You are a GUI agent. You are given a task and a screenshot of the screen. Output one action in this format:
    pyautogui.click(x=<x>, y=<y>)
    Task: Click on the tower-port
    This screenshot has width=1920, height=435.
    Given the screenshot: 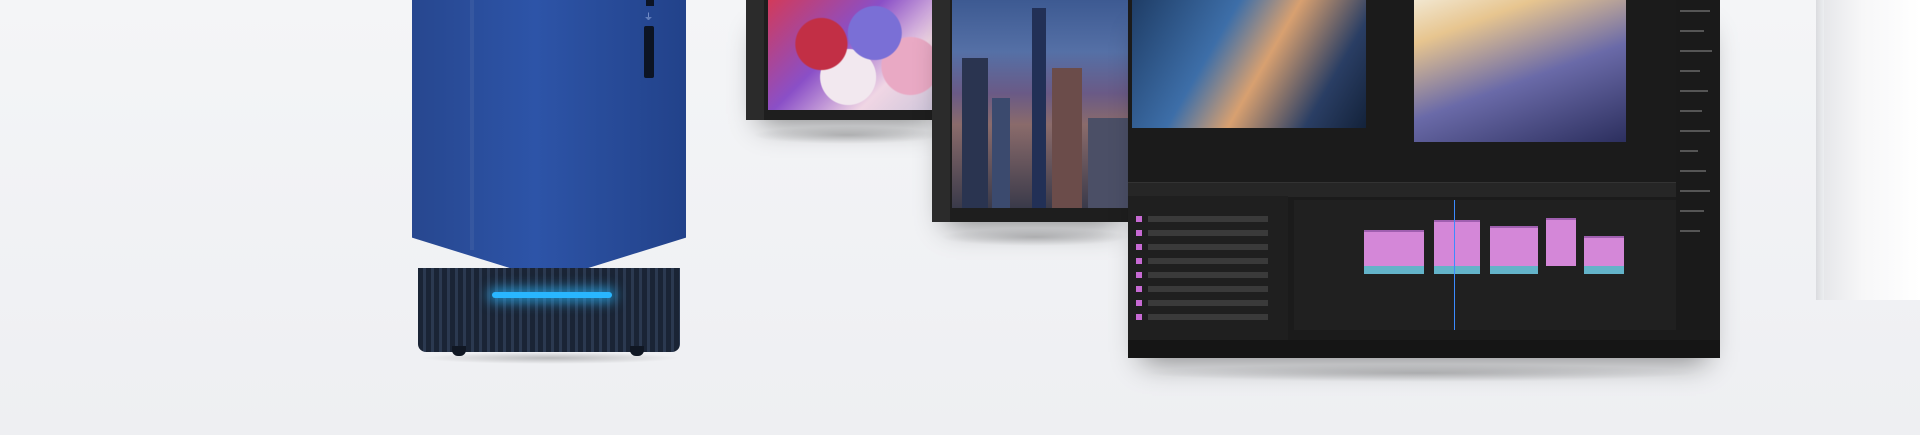 What is the action you would take?
    pyautogui.click(x=649, y=52)
    